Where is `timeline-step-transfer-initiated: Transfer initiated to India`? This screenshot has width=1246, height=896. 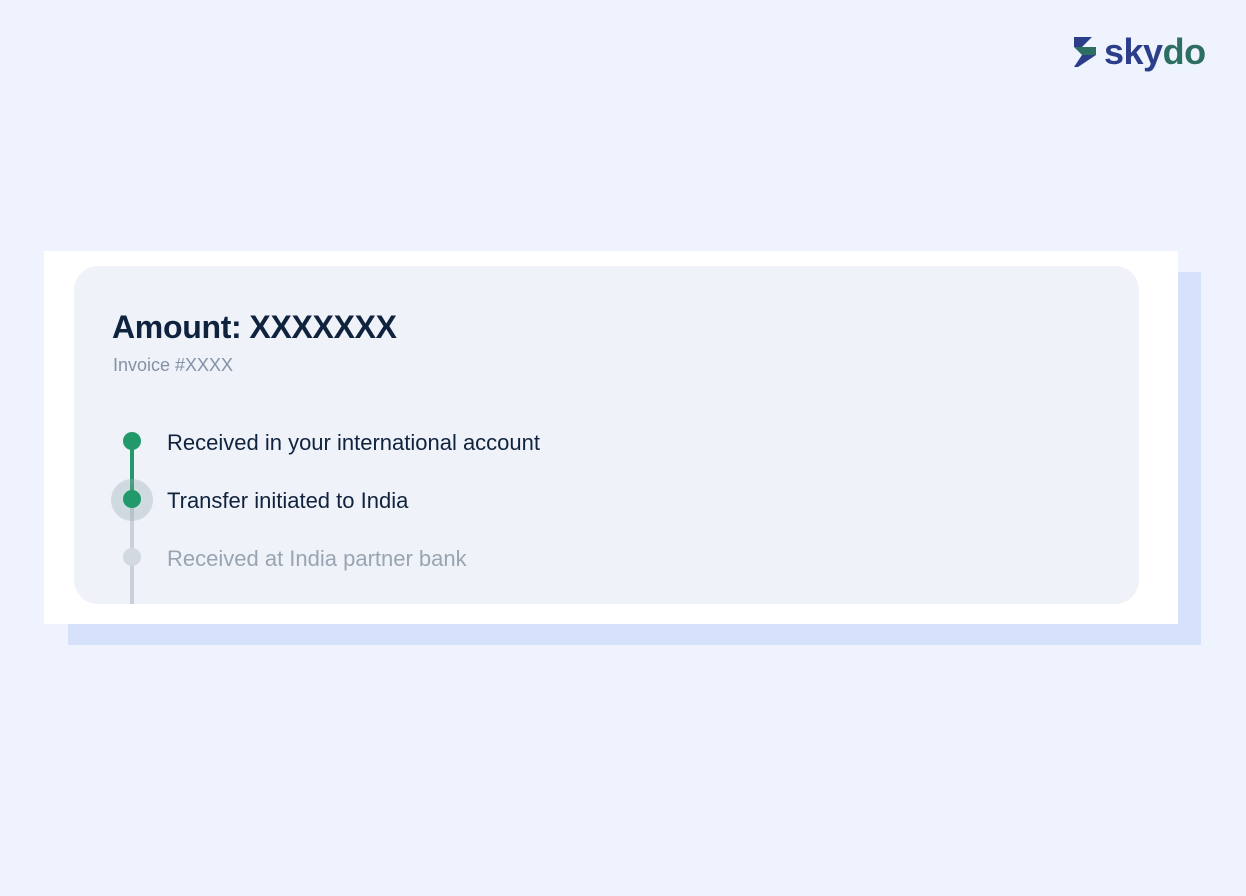 timeline-step-transfer-initiated: Transfer initiated to India is located at coordinates (288, 500).